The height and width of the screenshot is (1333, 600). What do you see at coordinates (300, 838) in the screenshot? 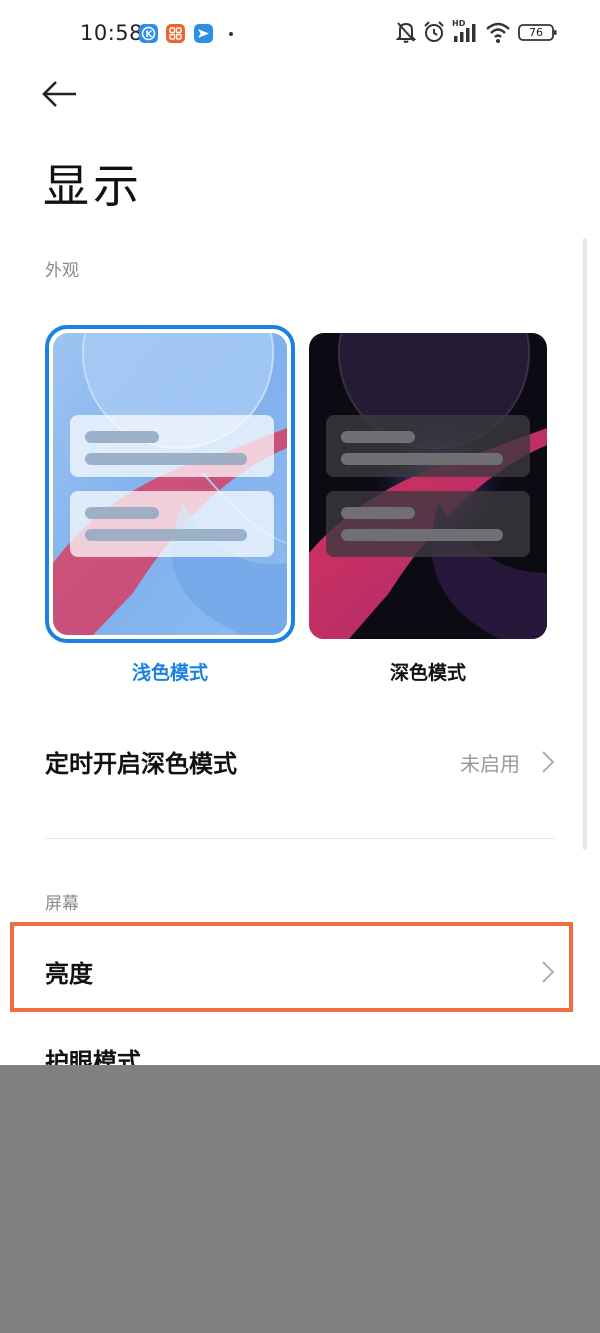
I see `divider` at bounding box center [300, 838].